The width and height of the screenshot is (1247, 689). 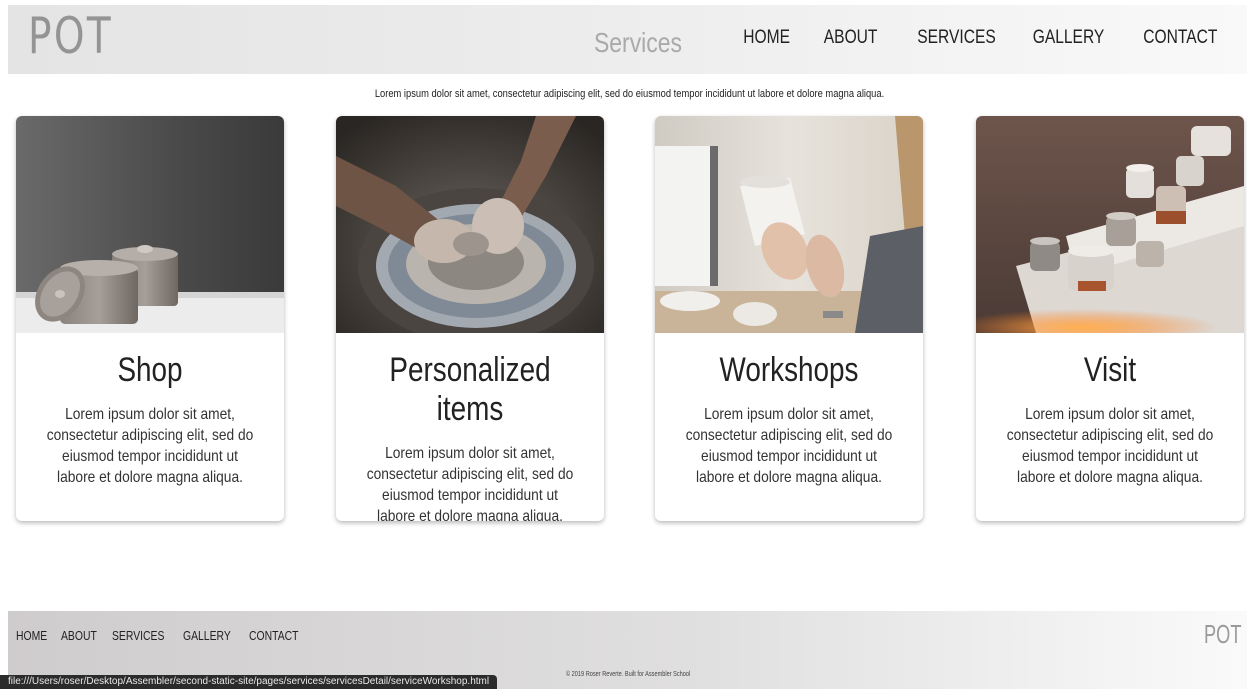 I want to click on main-nav: HOME ABOUT SERVICES GALLERY CONTACT, so click(x=964, y=38).